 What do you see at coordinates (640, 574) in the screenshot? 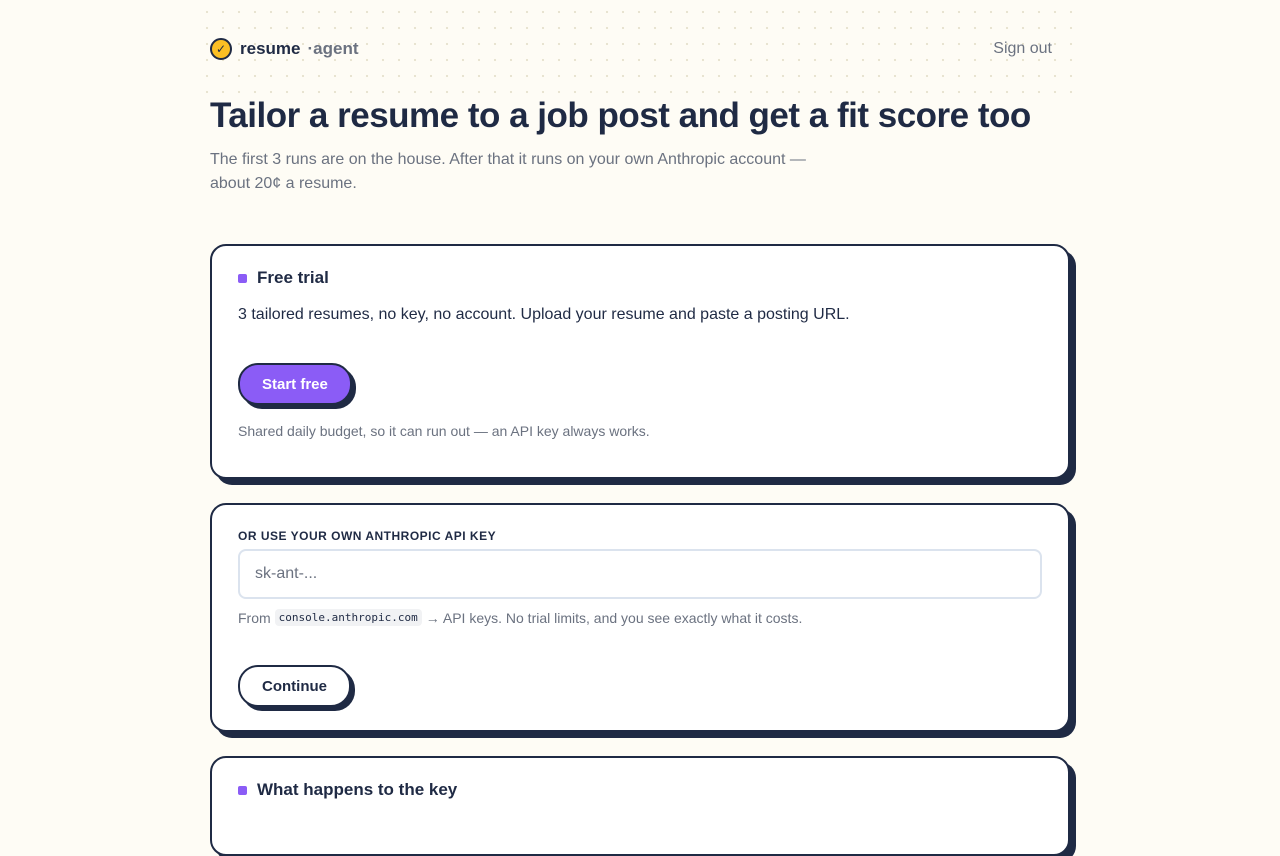
I see `api-key-input` at bounding box center [640, 574].